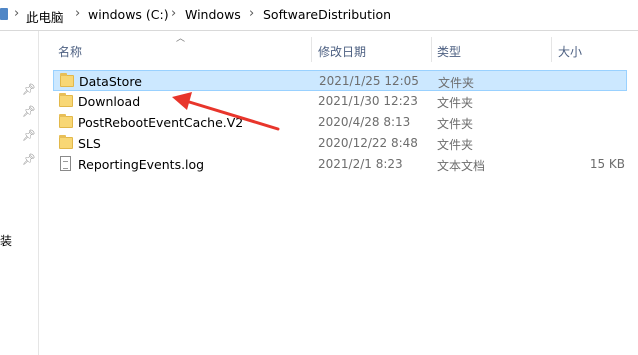 This screenshot has height=355, width=638. Describe the element at coordinates (110, 81) in the screenshot. I see `file-name: DataStore` at that location.